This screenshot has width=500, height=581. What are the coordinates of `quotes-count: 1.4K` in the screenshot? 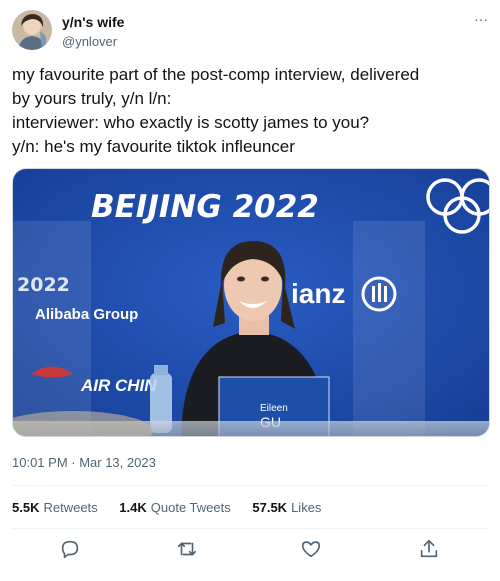 It's located at (133, 507).